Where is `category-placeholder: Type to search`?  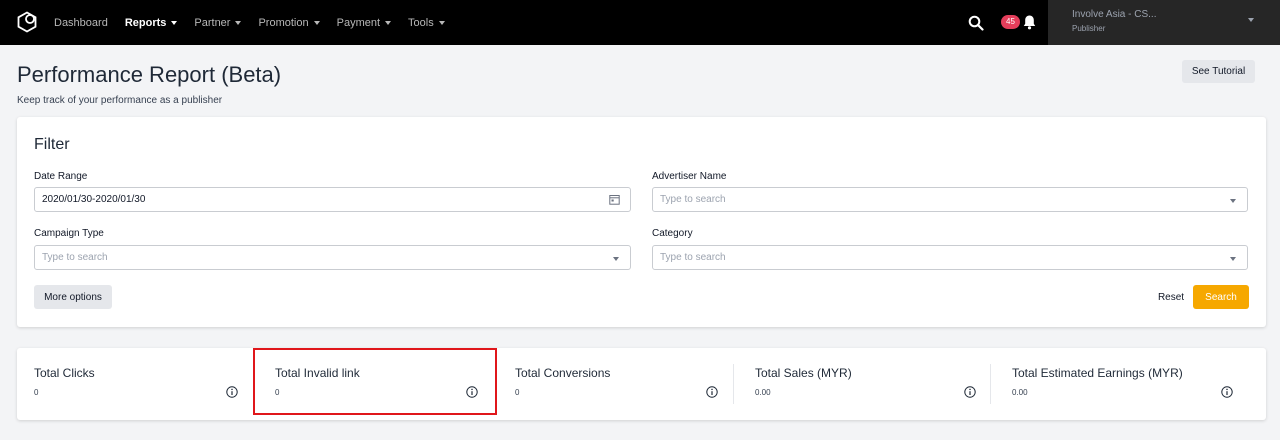 category-placeholder: Type to search is located at coordinates (693, 257).